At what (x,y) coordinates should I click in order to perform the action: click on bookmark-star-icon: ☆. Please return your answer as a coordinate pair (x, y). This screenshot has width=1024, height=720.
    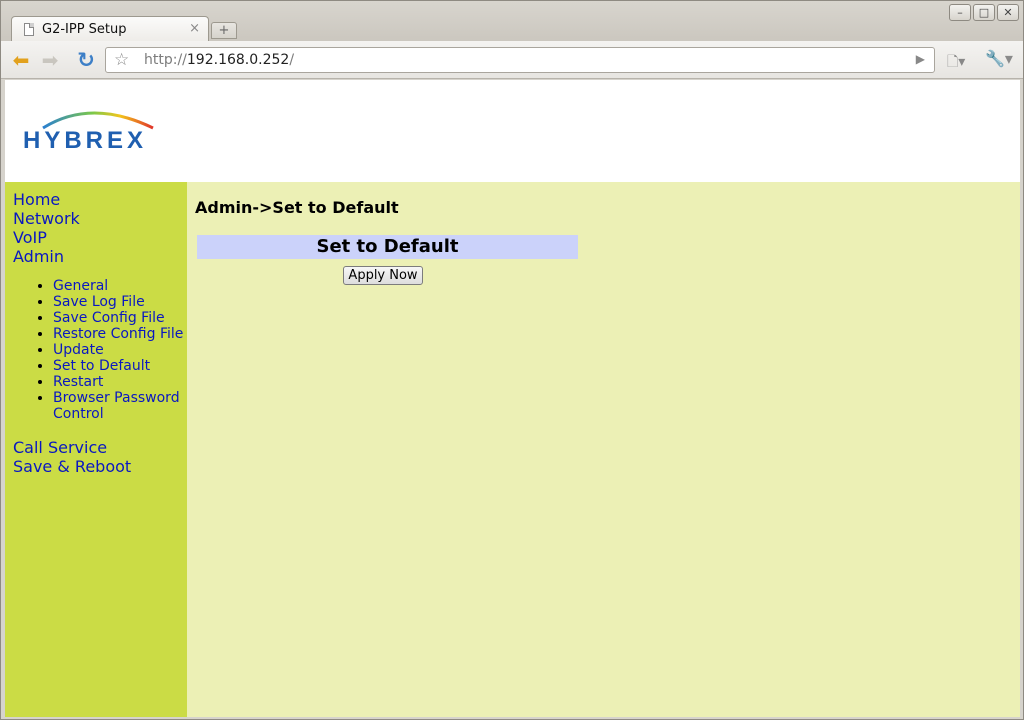
    Looking at the image, I should click on (121, 60).